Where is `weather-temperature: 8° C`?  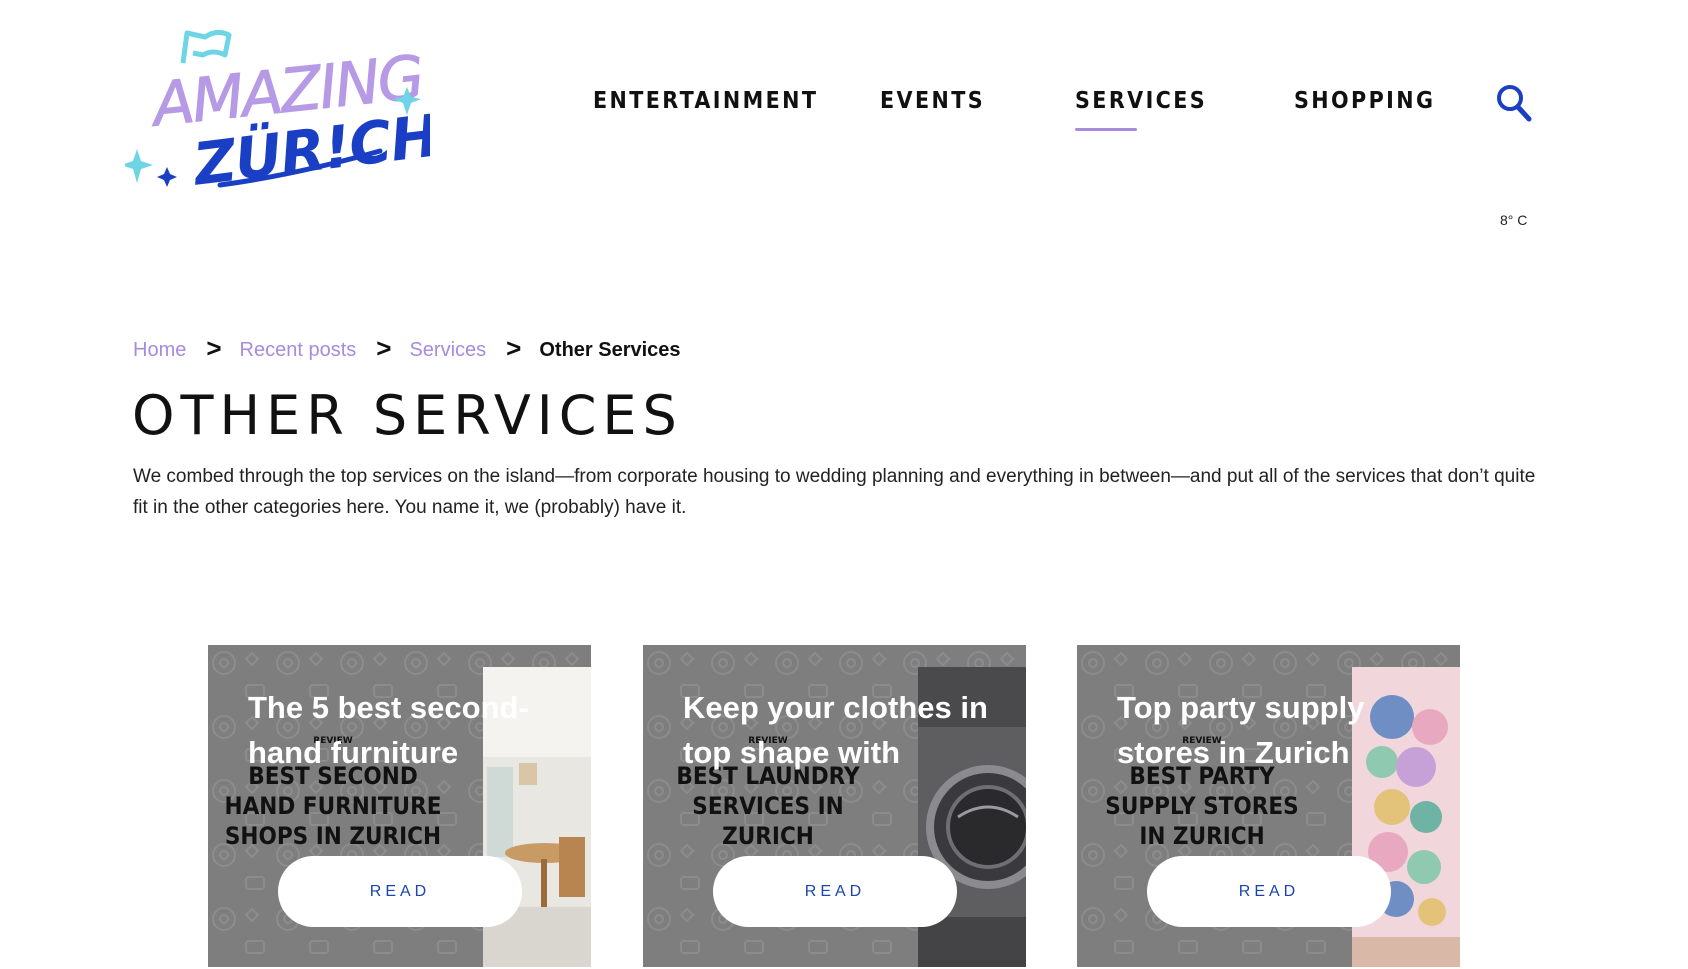 weather-temperature: 8° C is located at coordinates (1514, 220).